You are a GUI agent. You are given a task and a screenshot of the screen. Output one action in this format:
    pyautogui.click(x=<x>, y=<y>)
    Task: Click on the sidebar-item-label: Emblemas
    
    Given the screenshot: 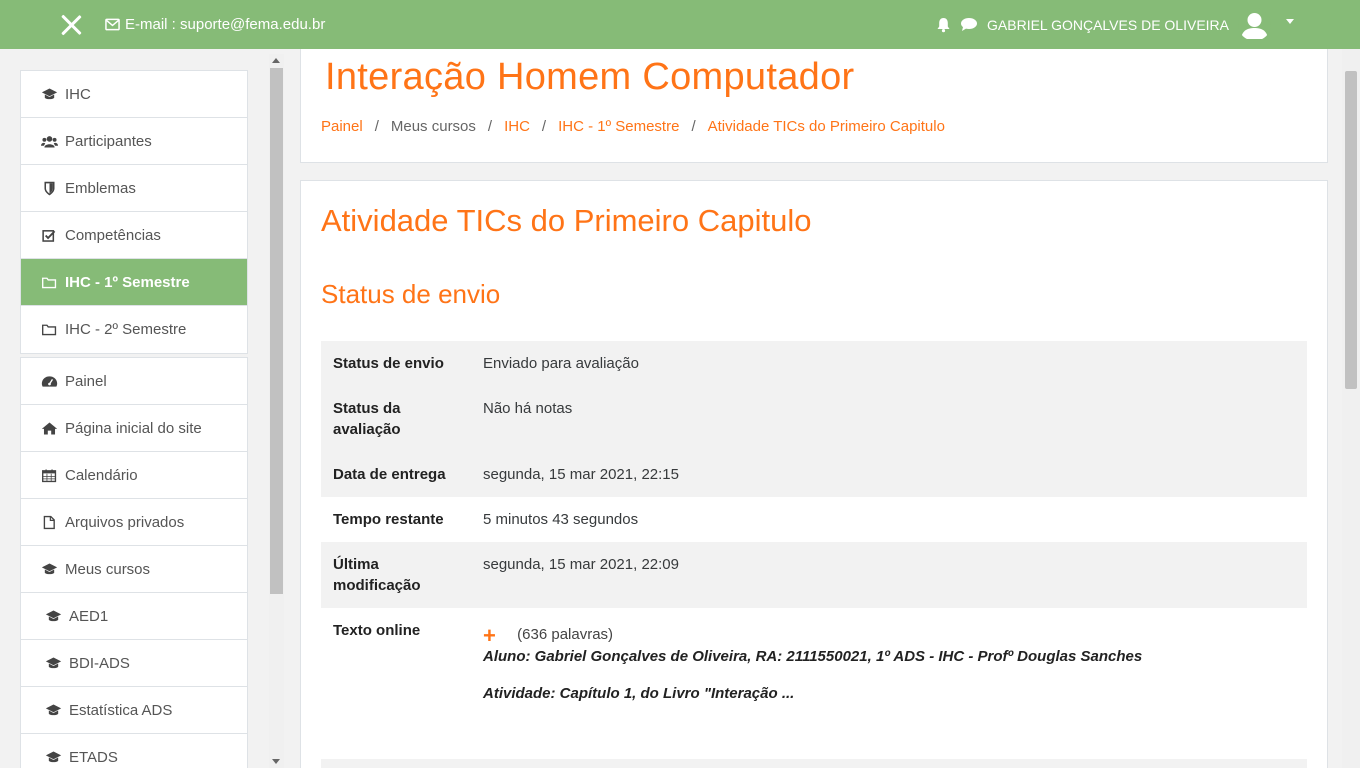 What is the action you would take?
    pyautogui.click(x=100, y=188)
    